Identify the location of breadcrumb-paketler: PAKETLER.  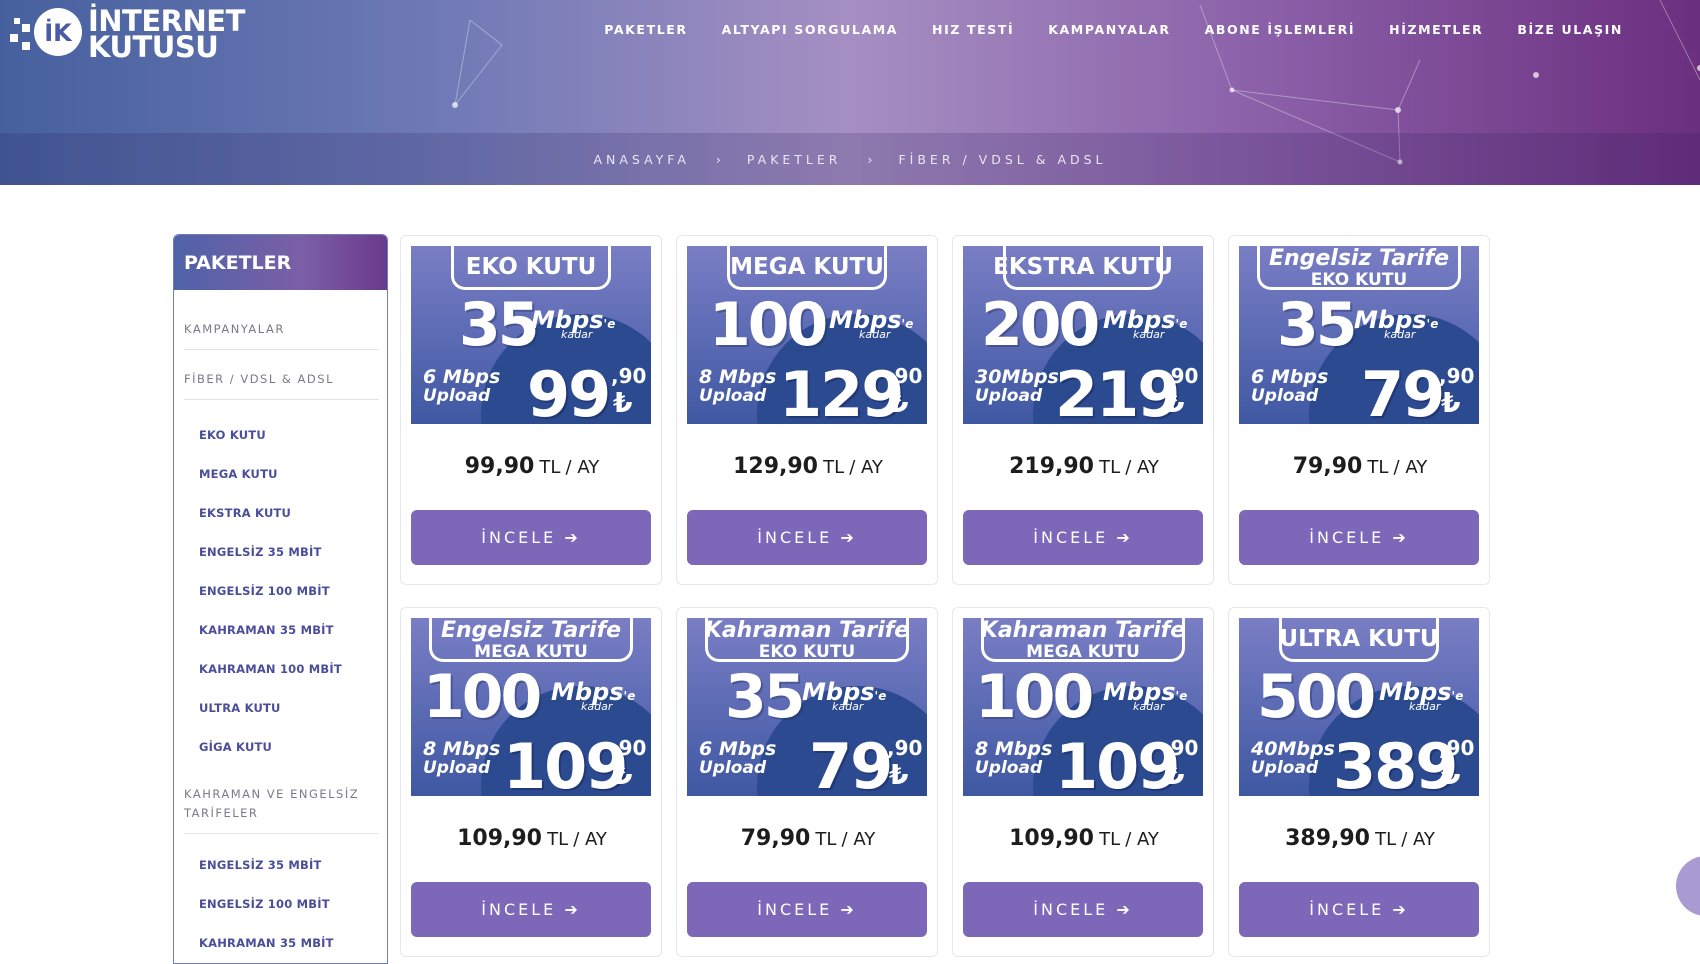
(794, 159).